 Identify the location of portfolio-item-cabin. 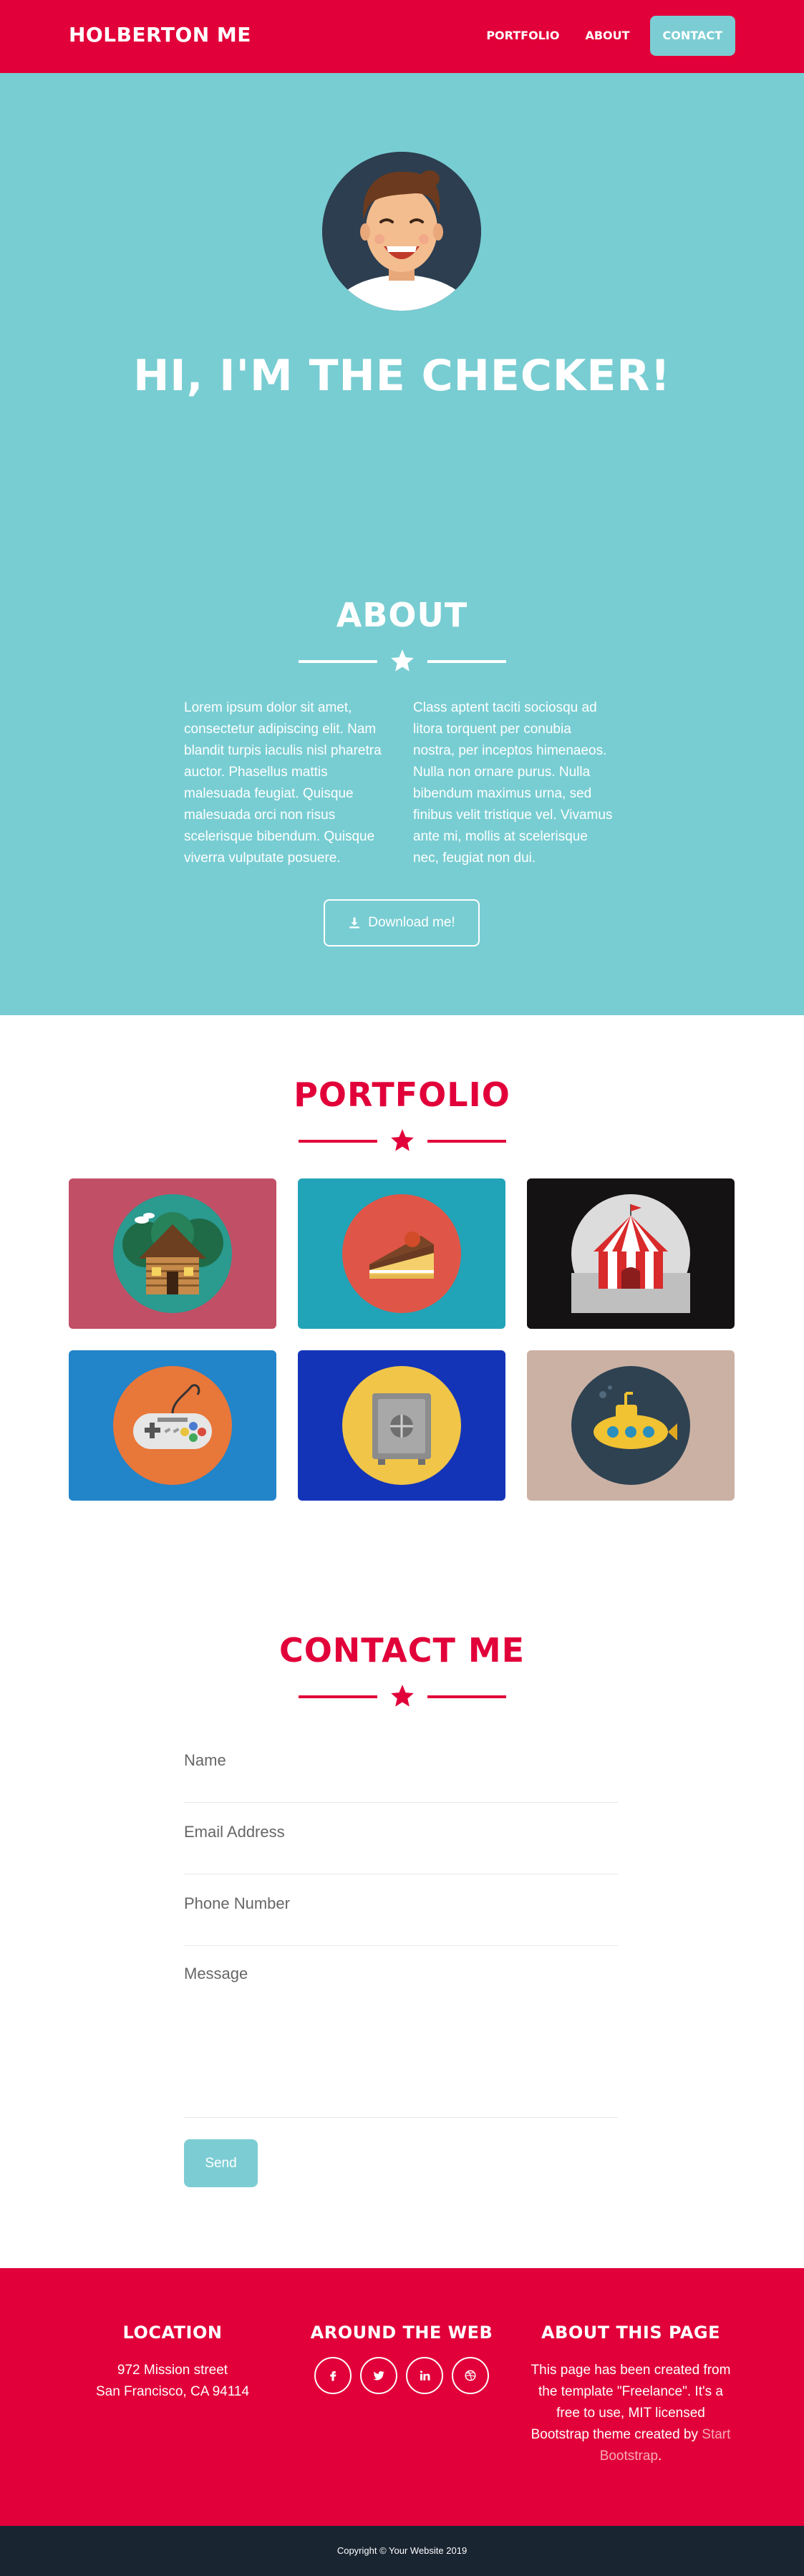
(172, 1254).